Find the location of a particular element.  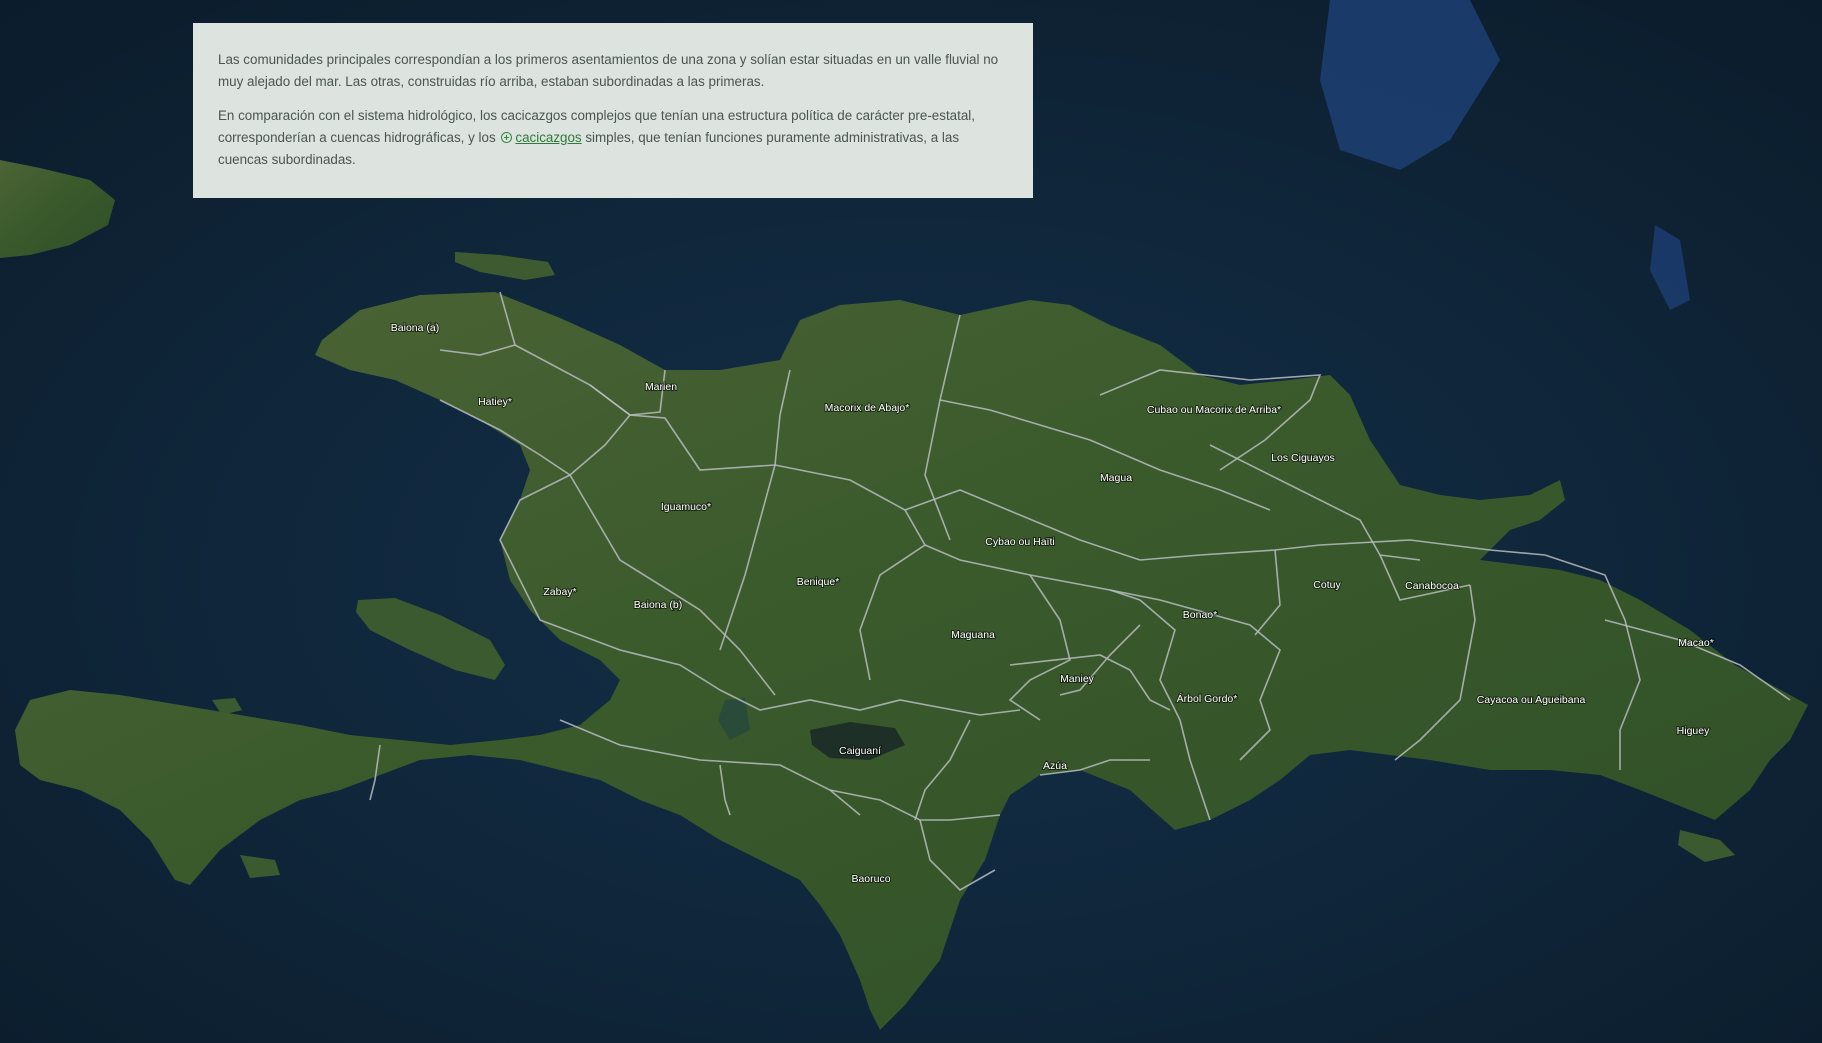

region-label: Iguamuco* is located at coordinates (686, 507).